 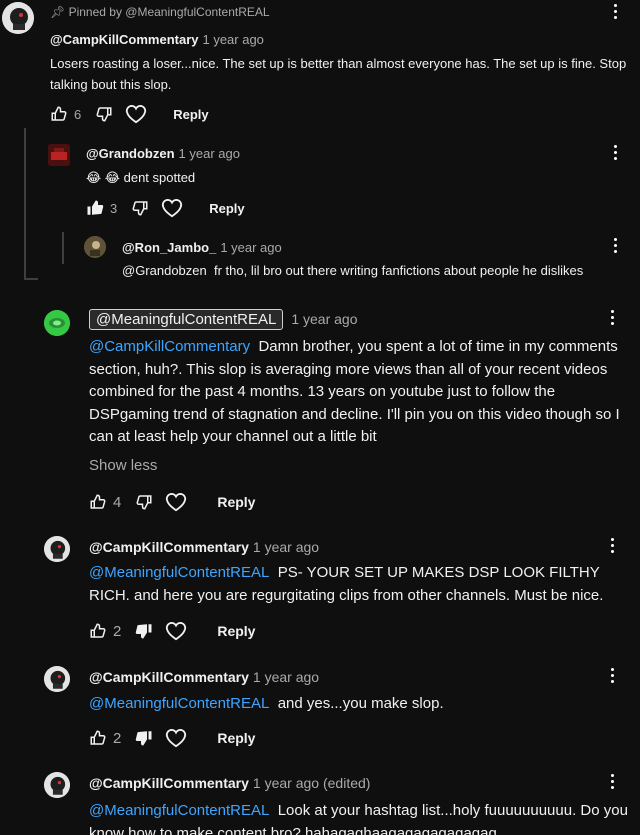 I want to click on like-count: 3, so click(x=114, y=208).